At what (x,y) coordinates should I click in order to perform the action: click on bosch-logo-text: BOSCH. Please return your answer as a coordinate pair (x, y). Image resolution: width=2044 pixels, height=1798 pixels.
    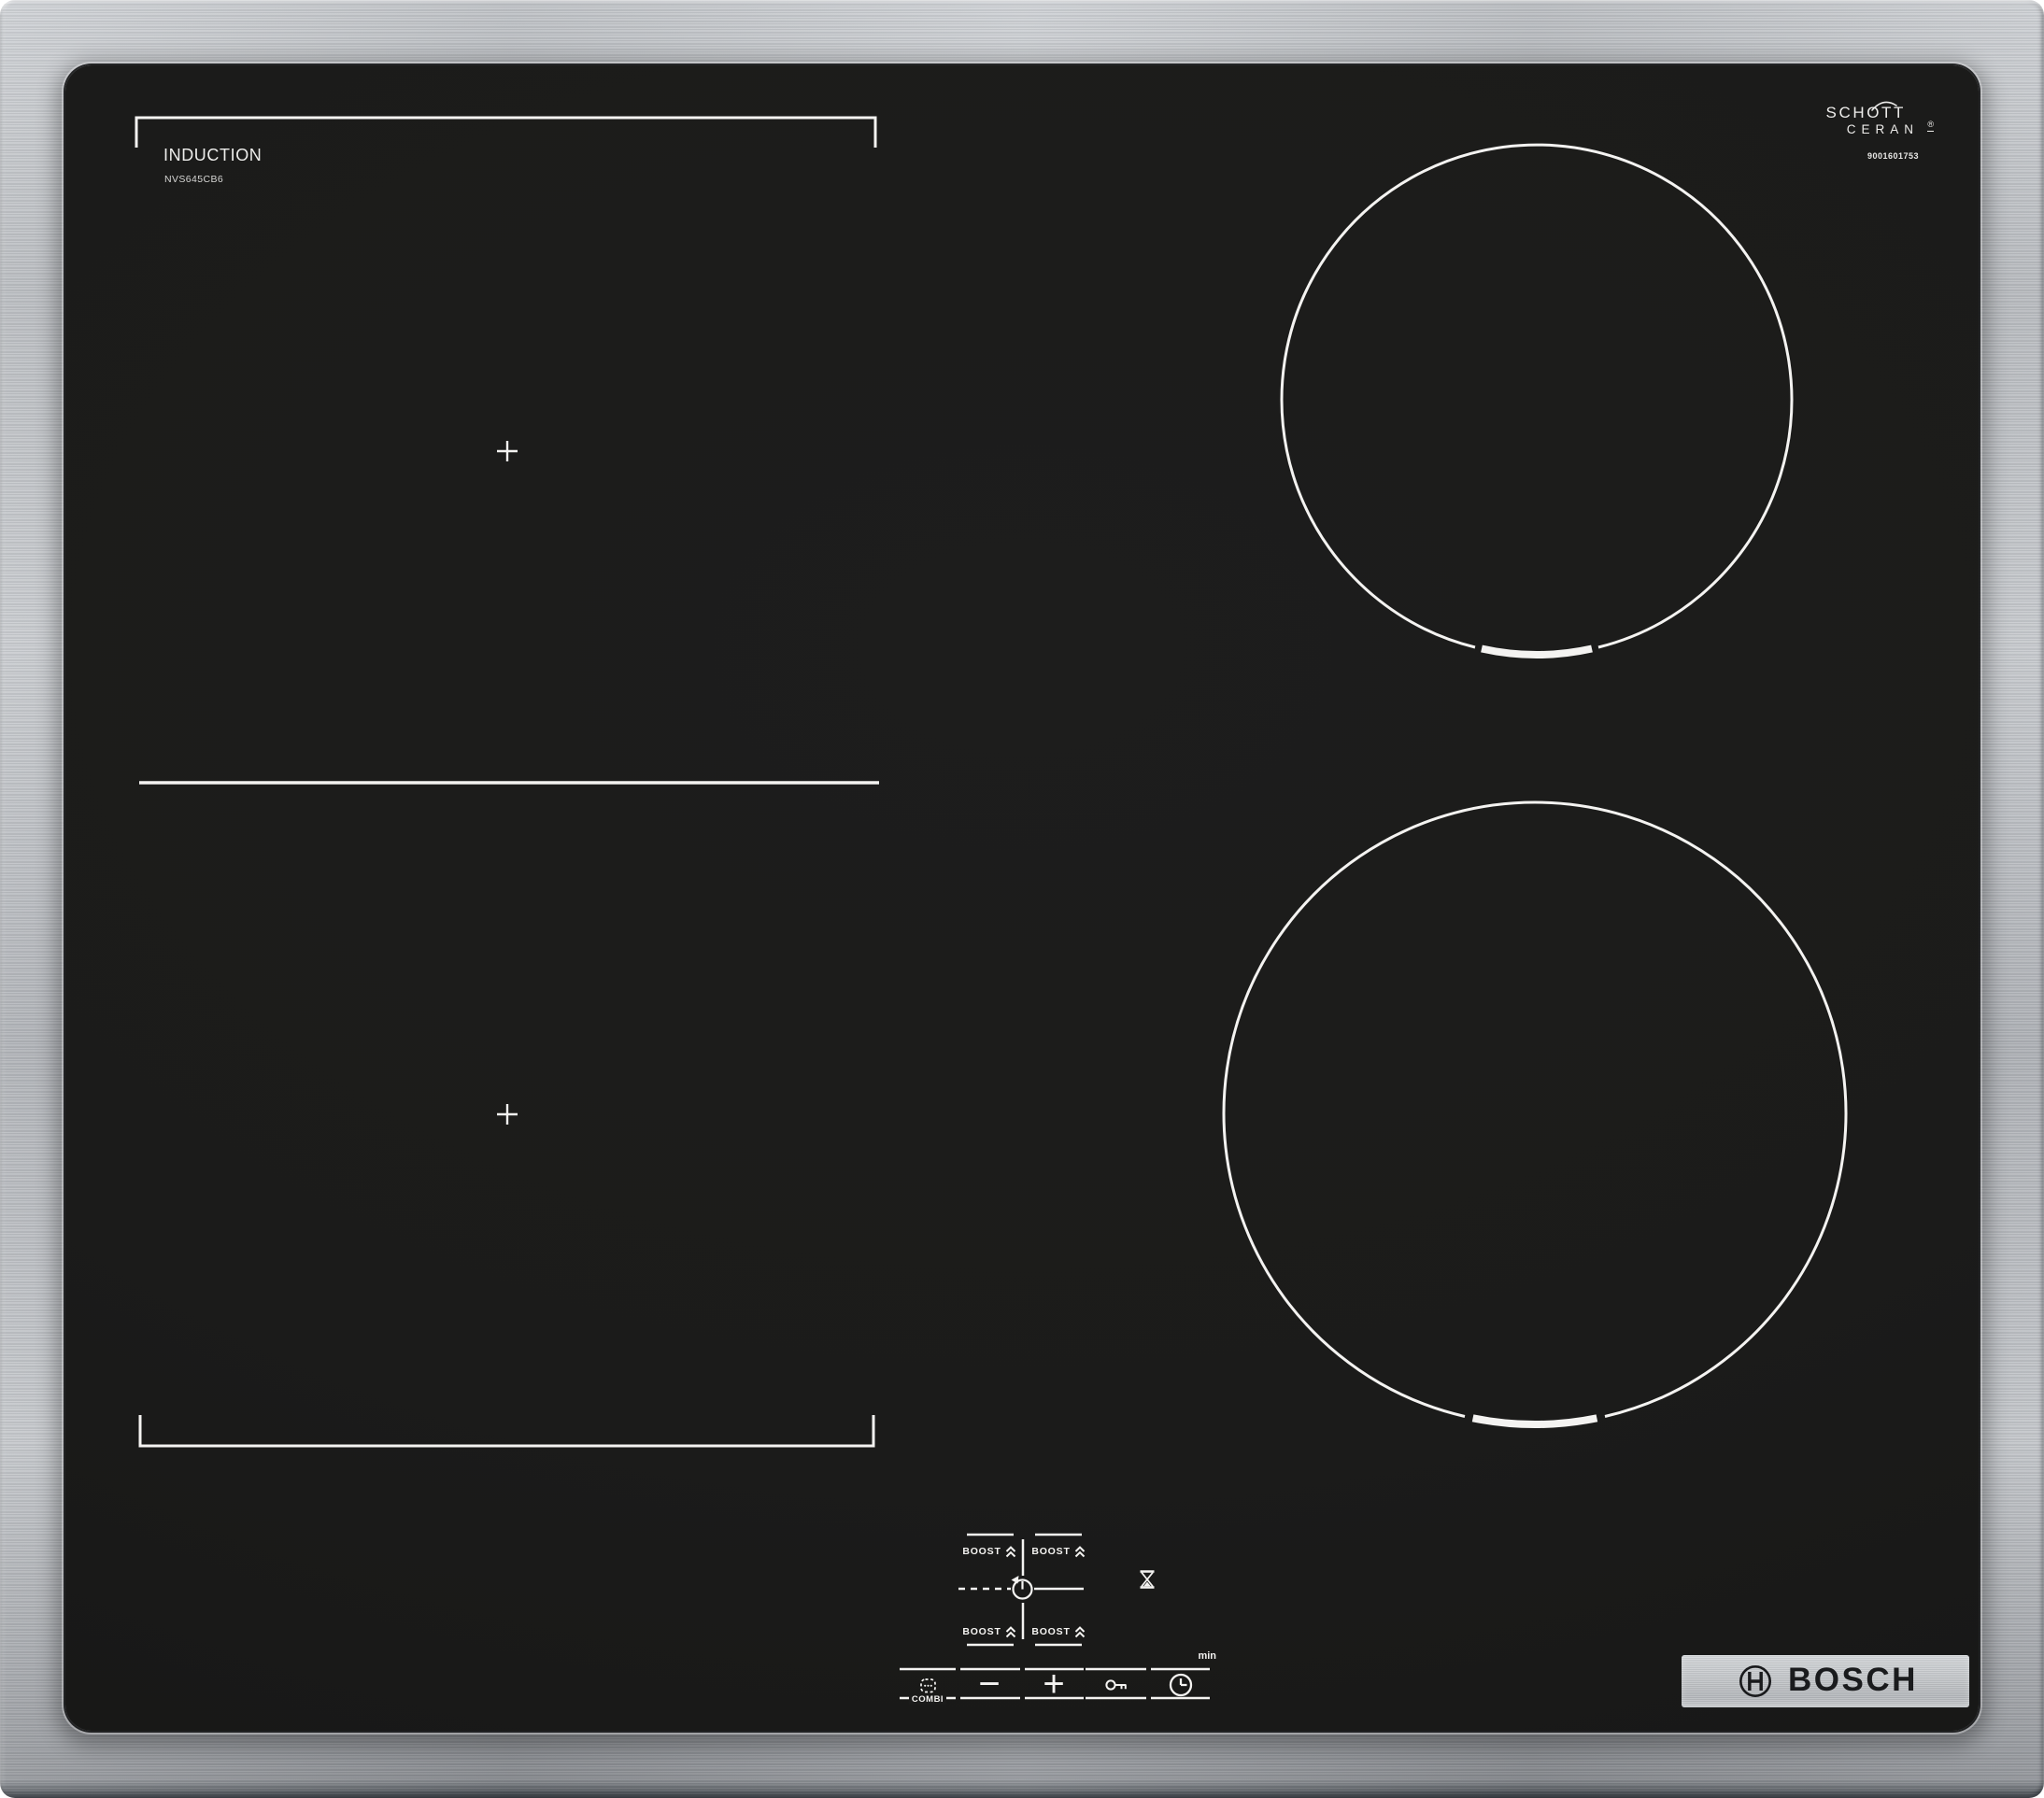
    Looking at the image, I should click on (1853, 1680).